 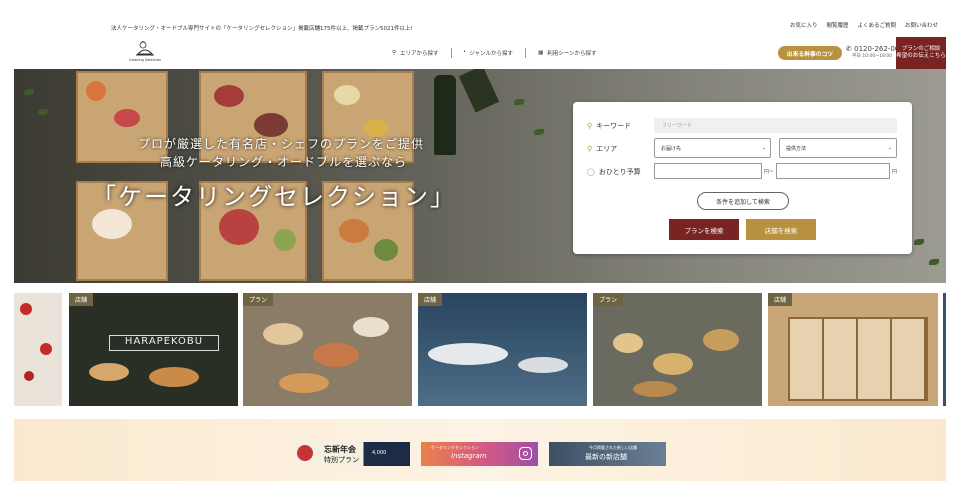 What do you see at coordinates (708, 171) in the screenshot?
I see `budget-min-input` at bounding box center [708, 171].